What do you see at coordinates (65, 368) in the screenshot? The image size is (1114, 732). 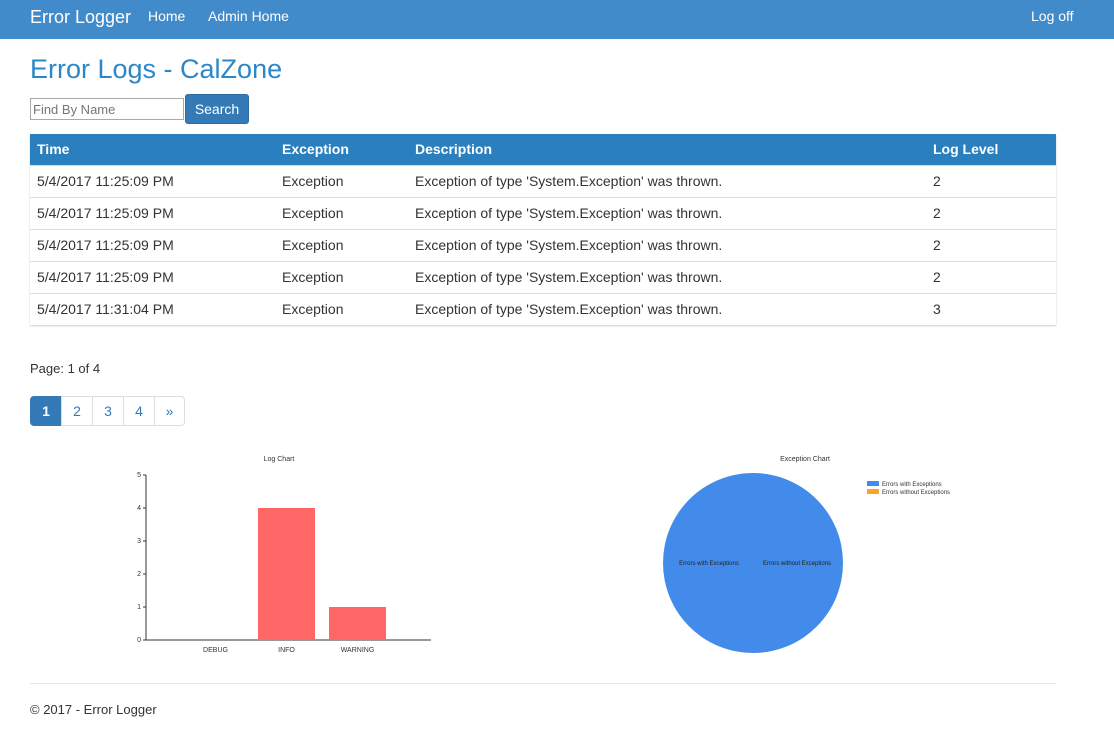 I see `page-info: Page: 1 of 4` at bounding box center [65, 368].